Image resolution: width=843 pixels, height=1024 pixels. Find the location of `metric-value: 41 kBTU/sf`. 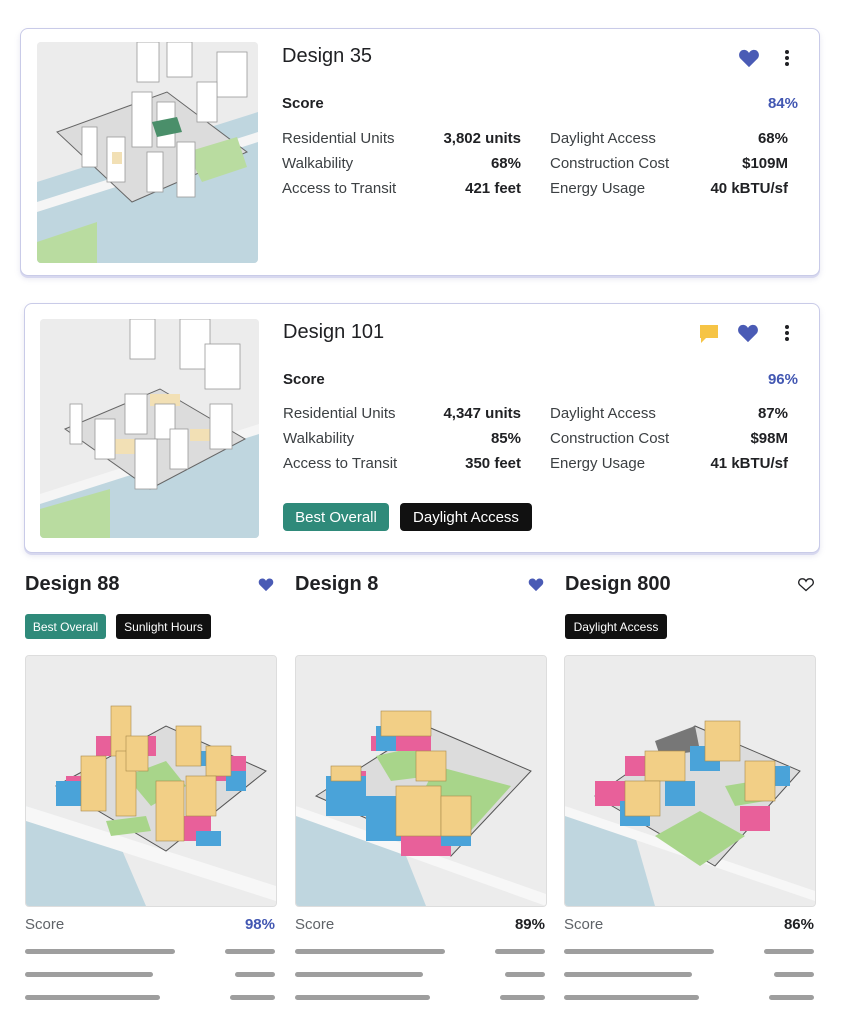

metric-value: 41 kBTU/sf is located at coordinates (749, 463).